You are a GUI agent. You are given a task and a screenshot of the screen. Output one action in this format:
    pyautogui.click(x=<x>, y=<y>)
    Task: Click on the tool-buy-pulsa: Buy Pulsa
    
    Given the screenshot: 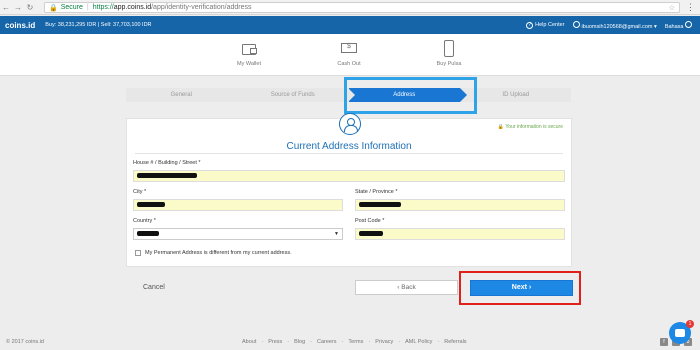 What is the action you would take?
    pyautogui.click(x=449, y=53)
    